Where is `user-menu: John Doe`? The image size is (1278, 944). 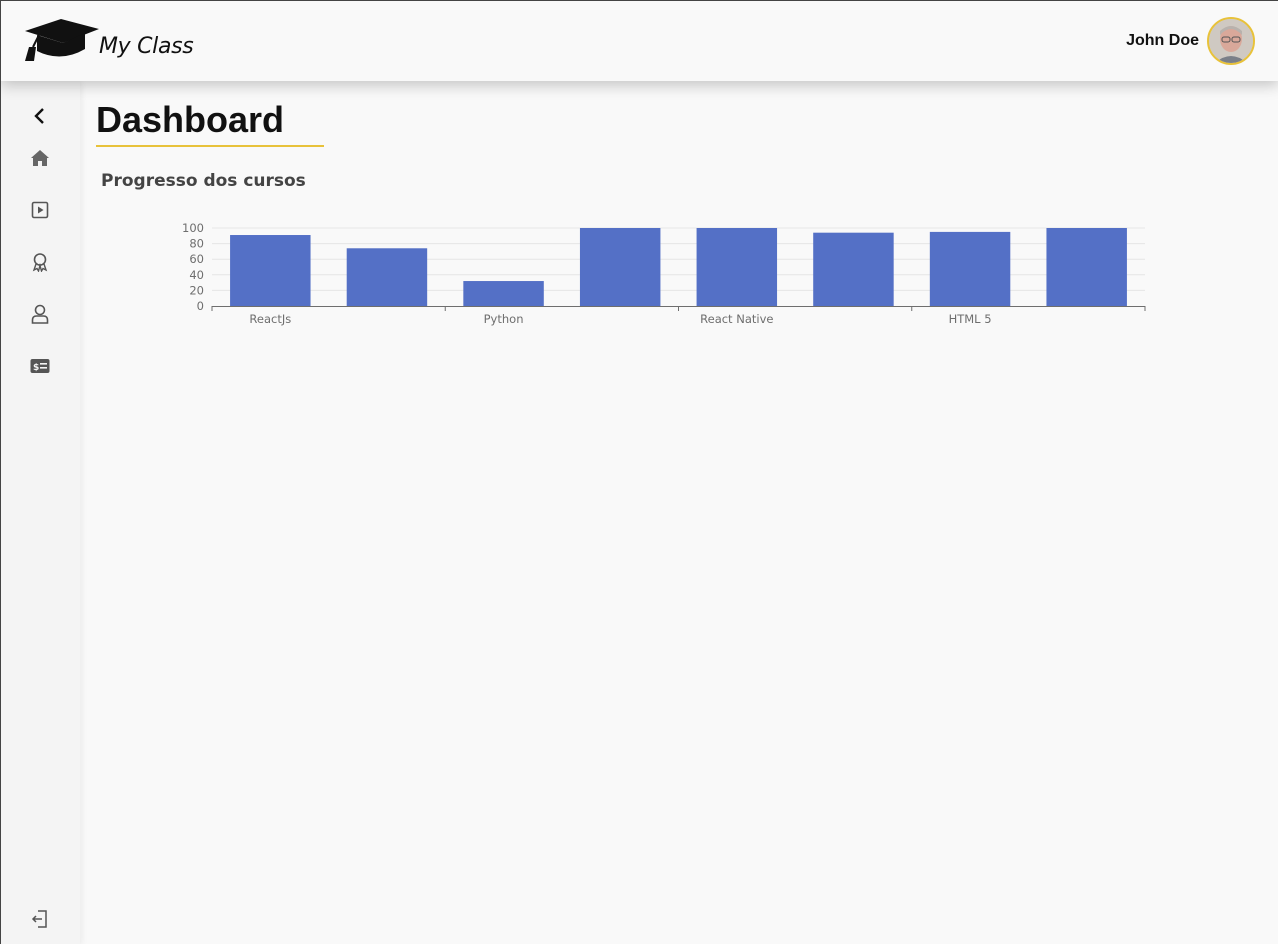
user-menu: John Doe is located at coordinates (1190, 41).